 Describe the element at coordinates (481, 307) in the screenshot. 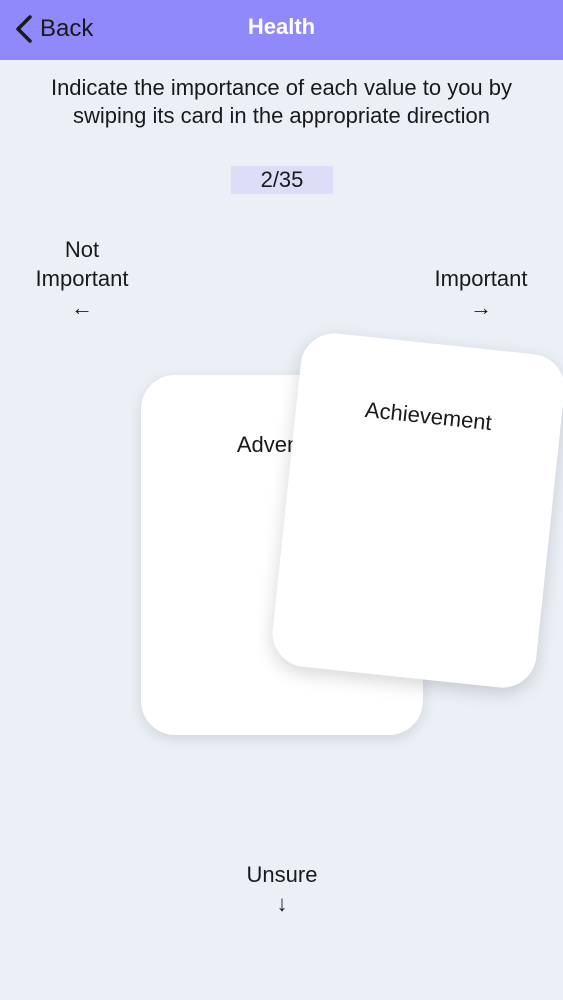

I see `arrow-right-icon: →` at that location.